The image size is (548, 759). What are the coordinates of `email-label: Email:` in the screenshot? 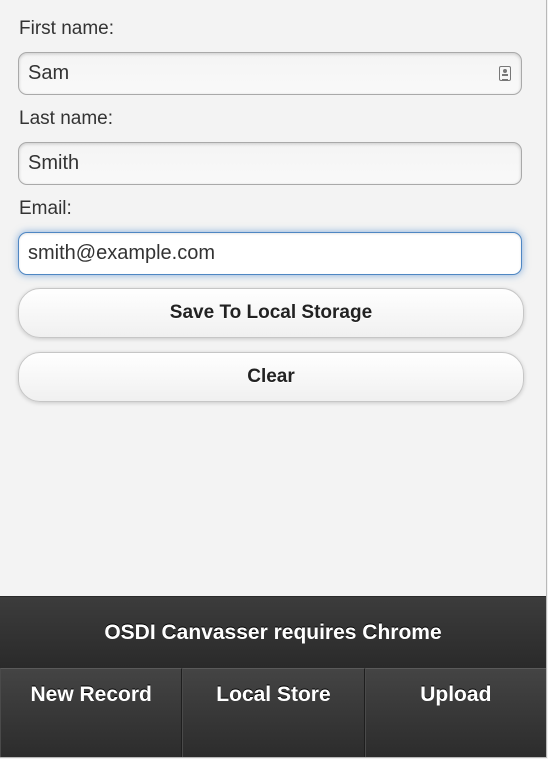 It's located at (45, 208).